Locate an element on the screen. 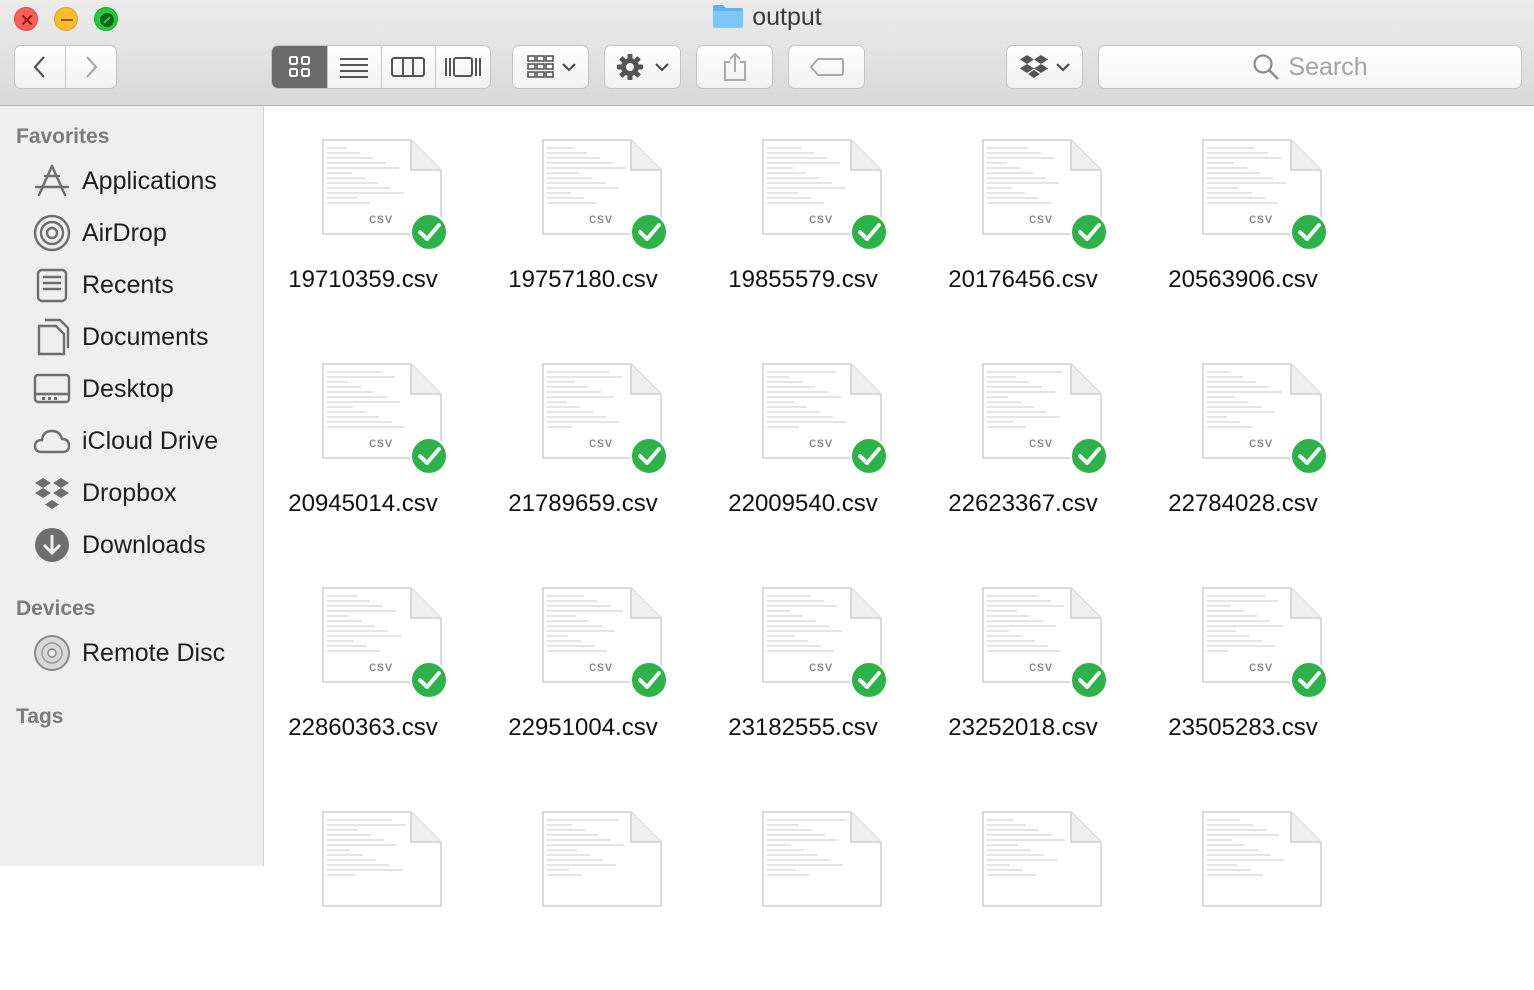 This screenshot has width=1534, height=990. sidebar-section-favorites: Favorites is located at coordinates (63, 136).